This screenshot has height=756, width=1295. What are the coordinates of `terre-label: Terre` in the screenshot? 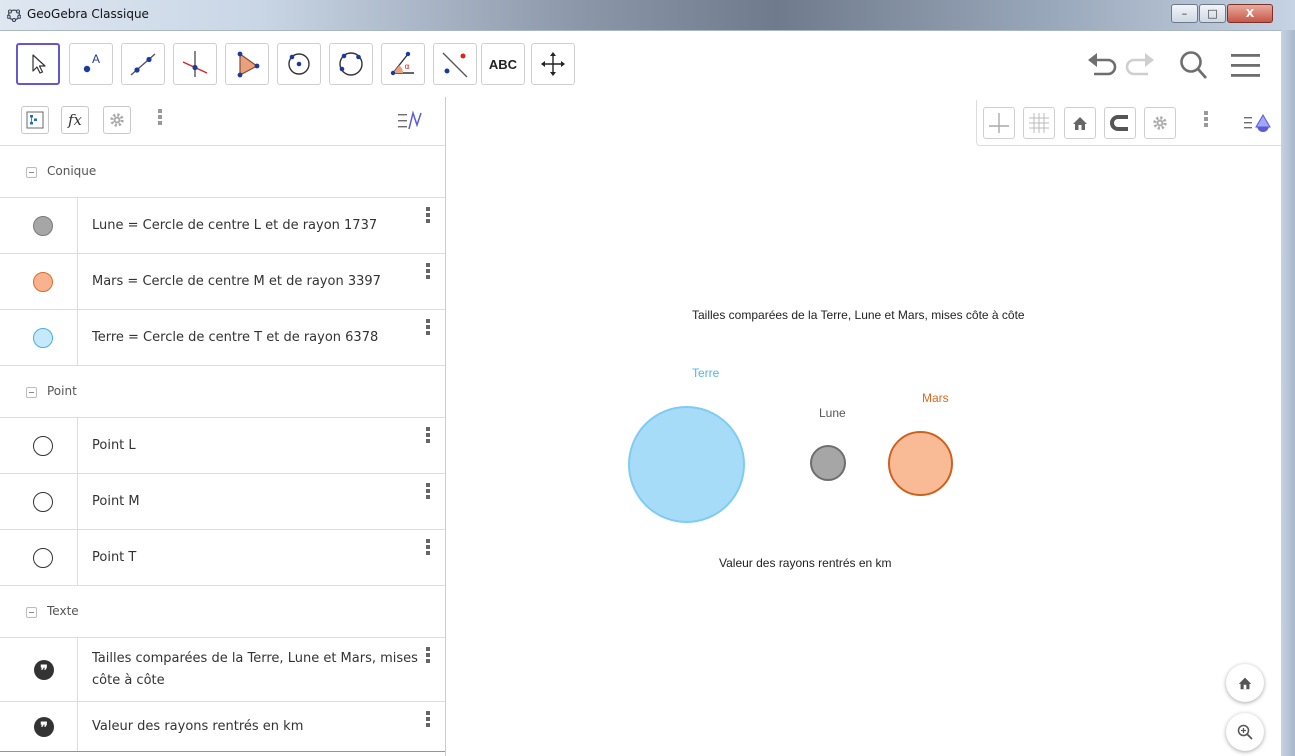 It's located at (705, 373).